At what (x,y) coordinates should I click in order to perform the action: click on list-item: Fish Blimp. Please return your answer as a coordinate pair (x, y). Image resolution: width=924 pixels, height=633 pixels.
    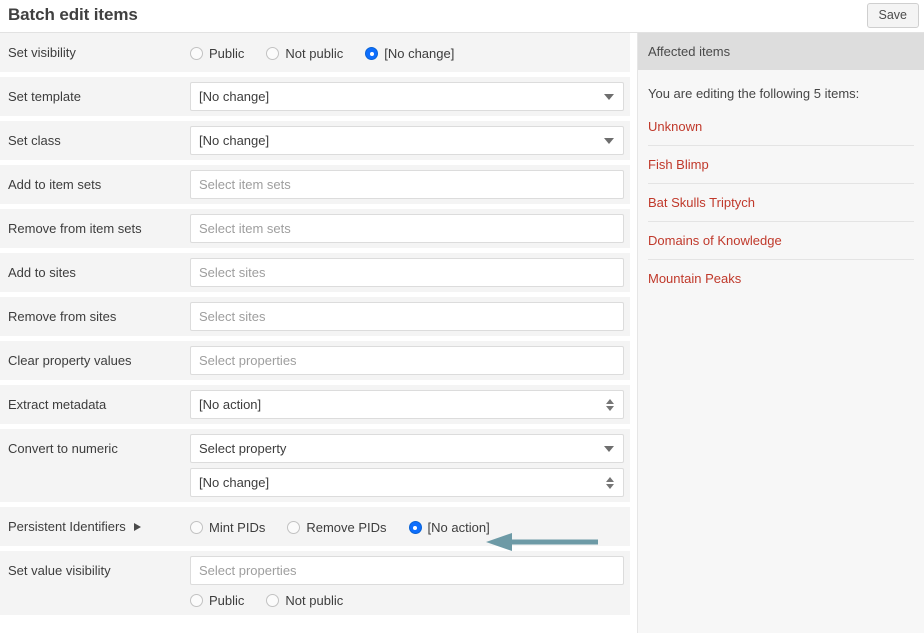
    Looking at the image, I should click on (781, 163).